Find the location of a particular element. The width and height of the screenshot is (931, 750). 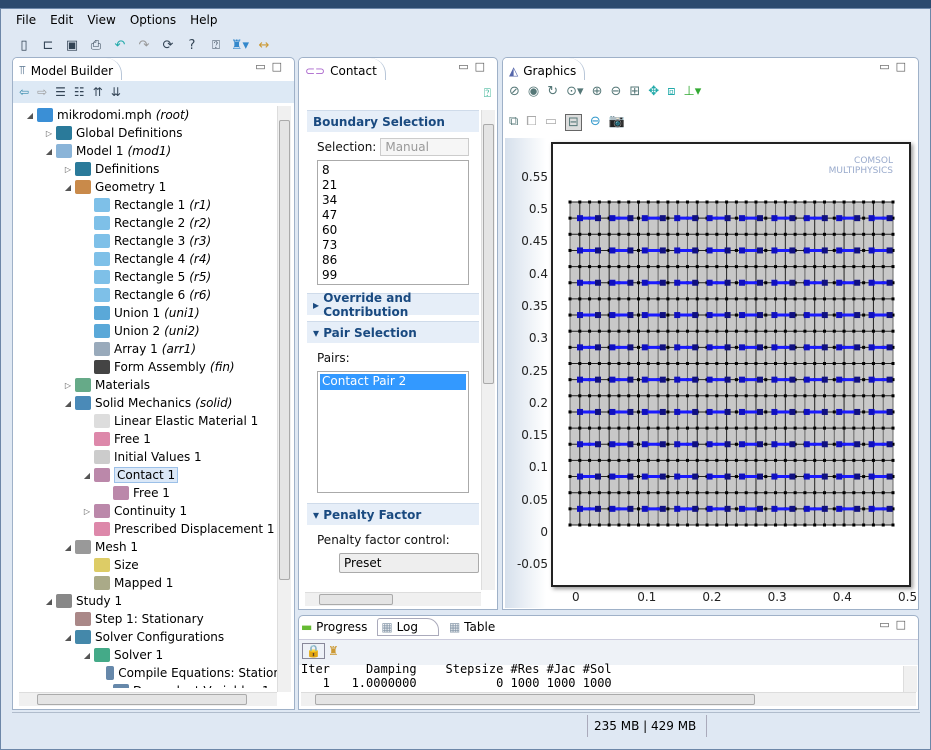

scroll-lock-icon: 🔒 is located at coordinates (313, 651).